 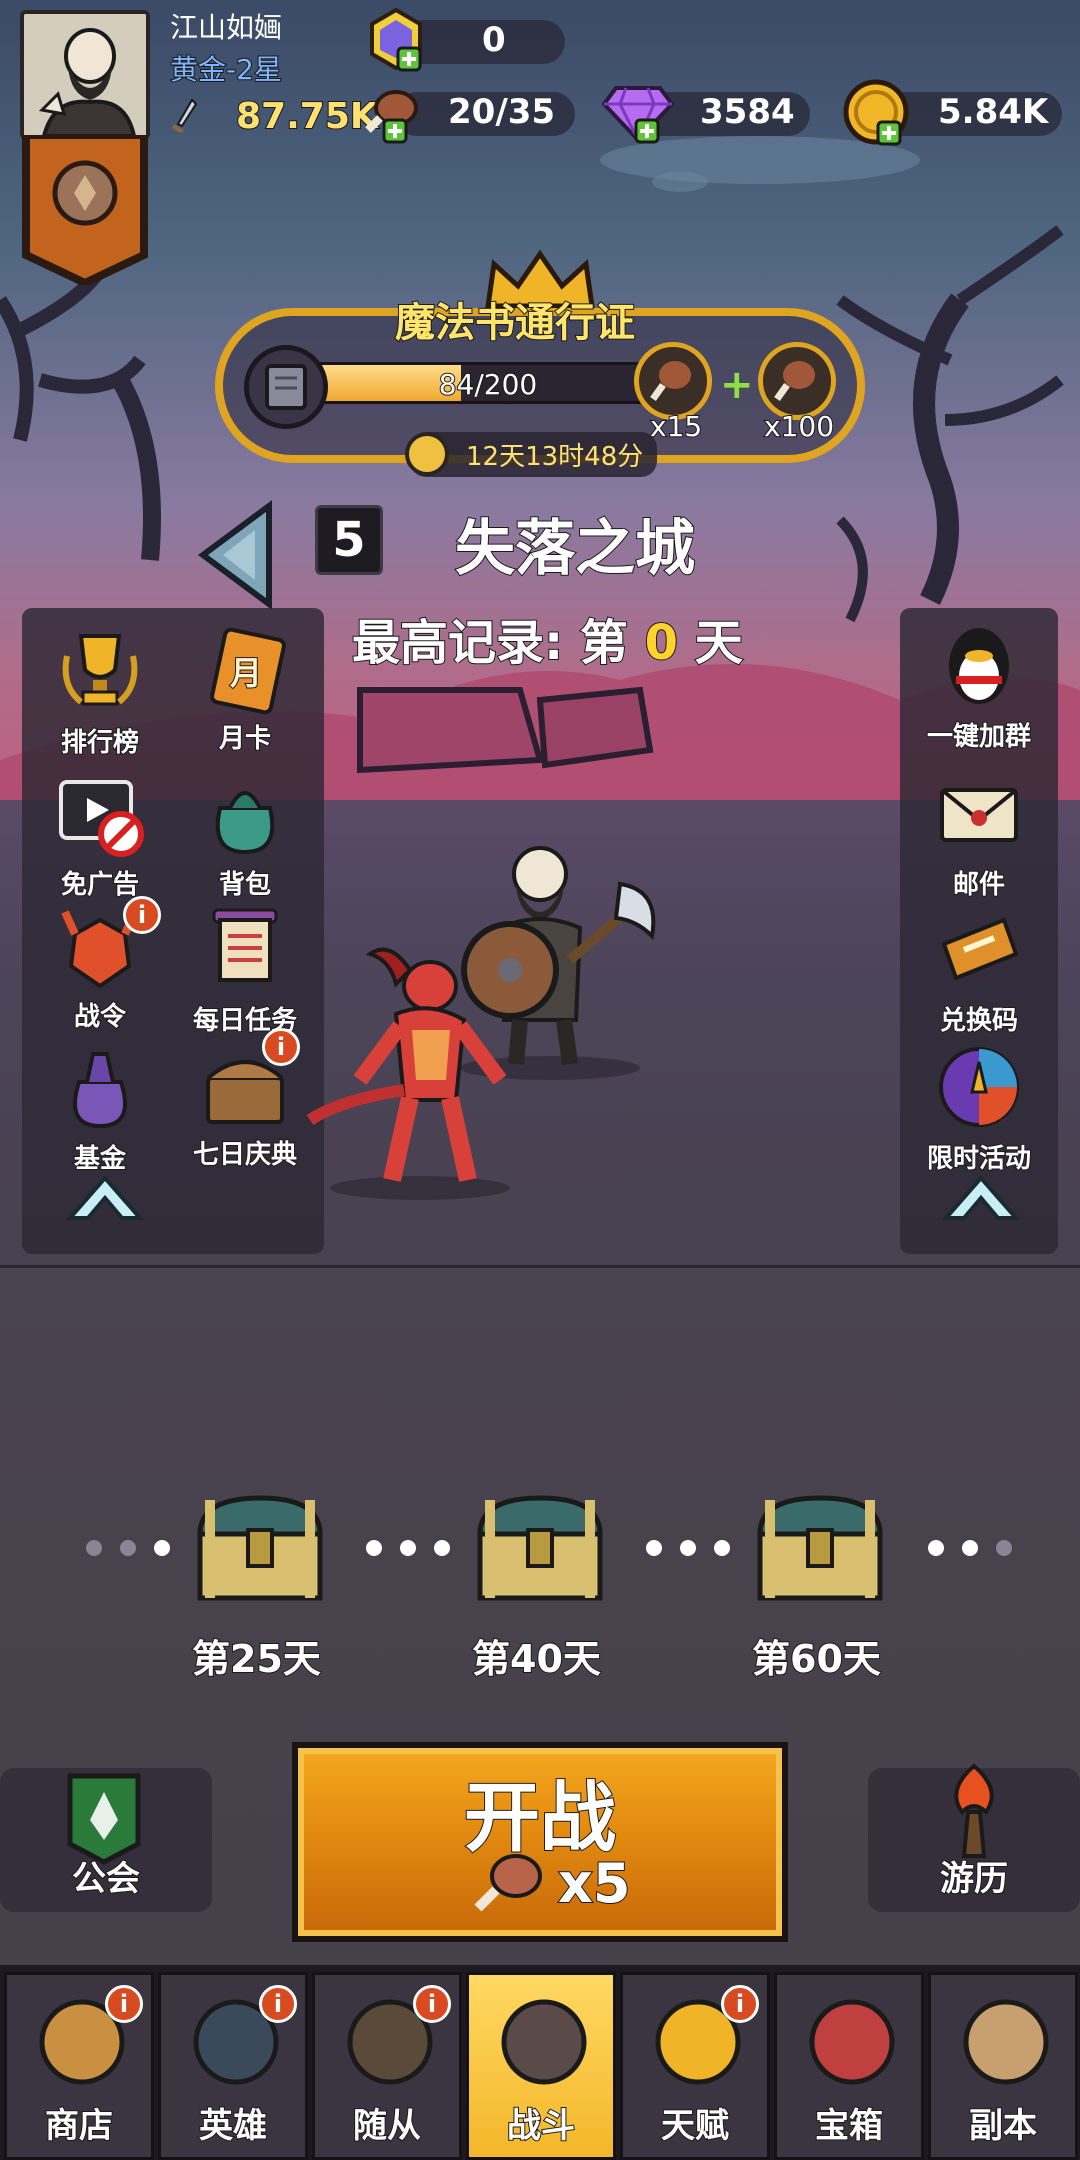 What do you see at coordinates (235, 555) in the screenshot?
I see `previous-stage-arrow` at bounding box center [235, 555].